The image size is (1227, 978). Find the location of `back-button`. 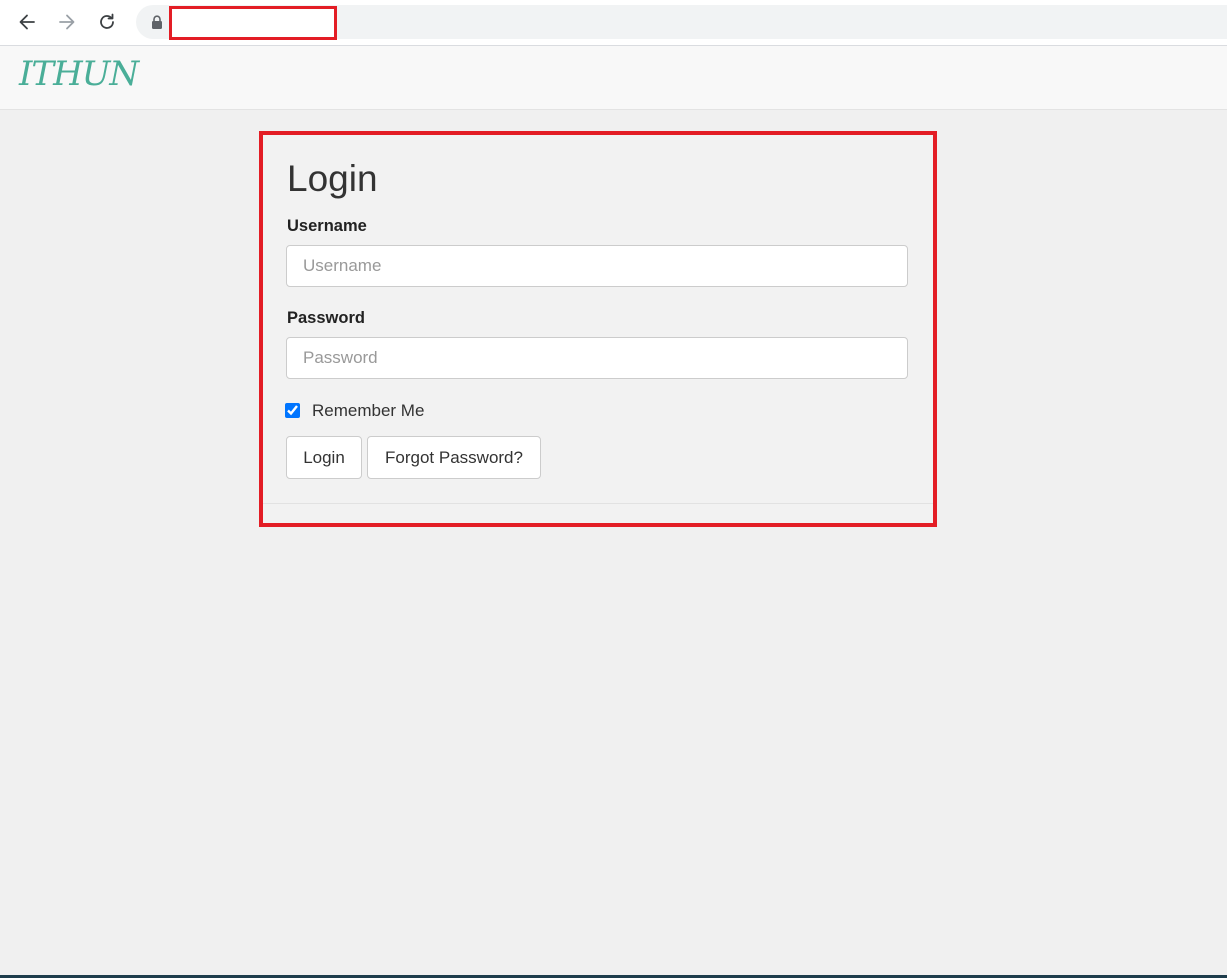

back-button is located at coordinates (27, 22).